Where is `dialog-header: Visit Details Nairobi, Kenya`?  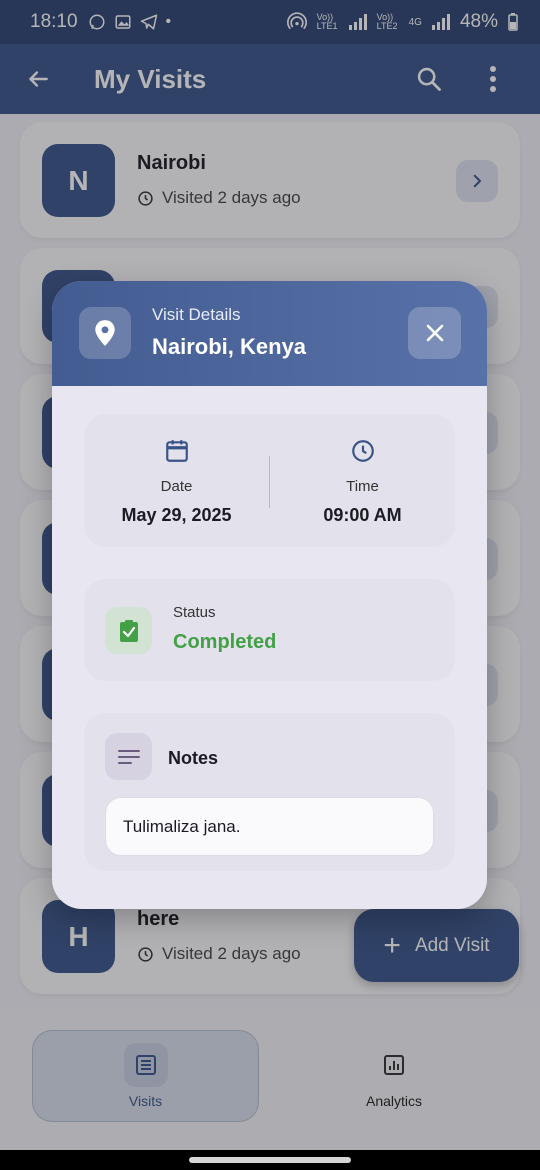 dialog-header: Visit Details Nairobi, Kenya is located at coordinates (269, 333).